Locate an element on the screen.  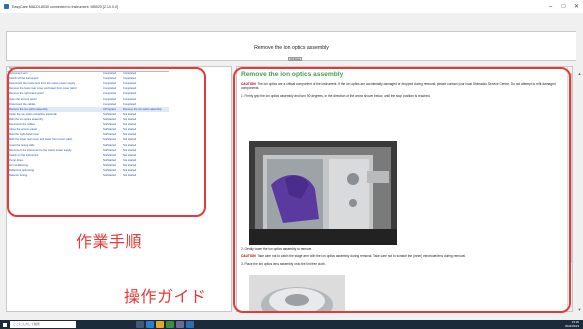
clock: 15:20 2022/03/23 is located at coordinates (572, 324).